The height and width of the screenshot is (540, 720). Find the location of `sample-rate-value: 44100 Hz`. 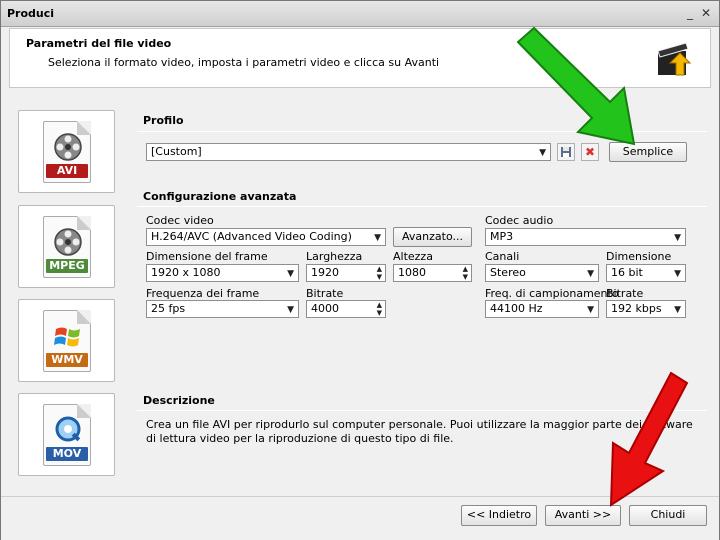

sample-rate-value: 44100 Hz is located at coordinates (516, 308).